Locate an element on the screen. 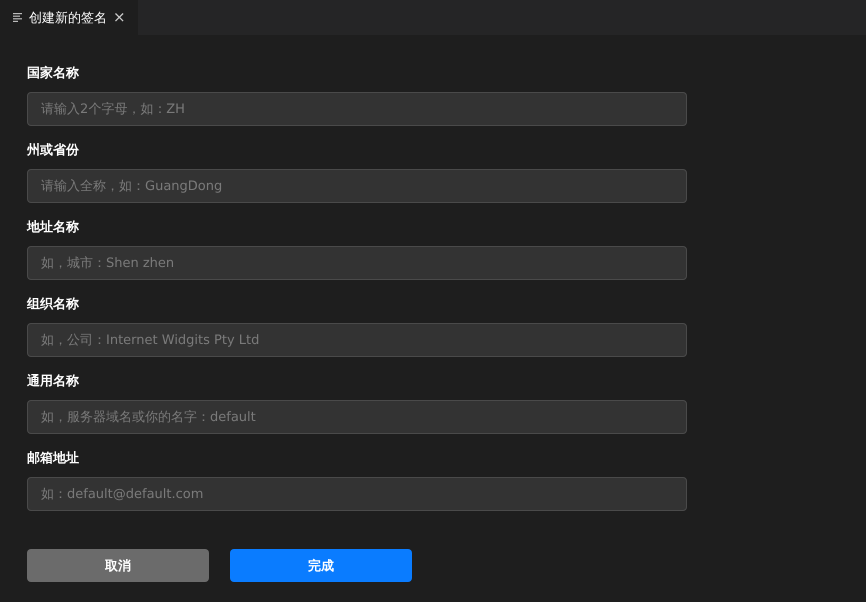 The image size is (866, 602). close-button: × is located at coordinates (119, 17).